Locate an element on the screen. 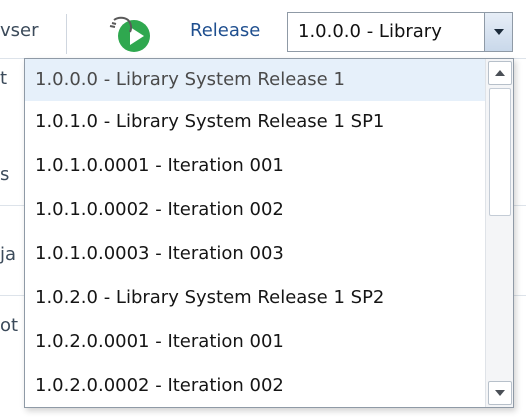  scroll-up-arrow-icon is located at coordinates (500, 73).